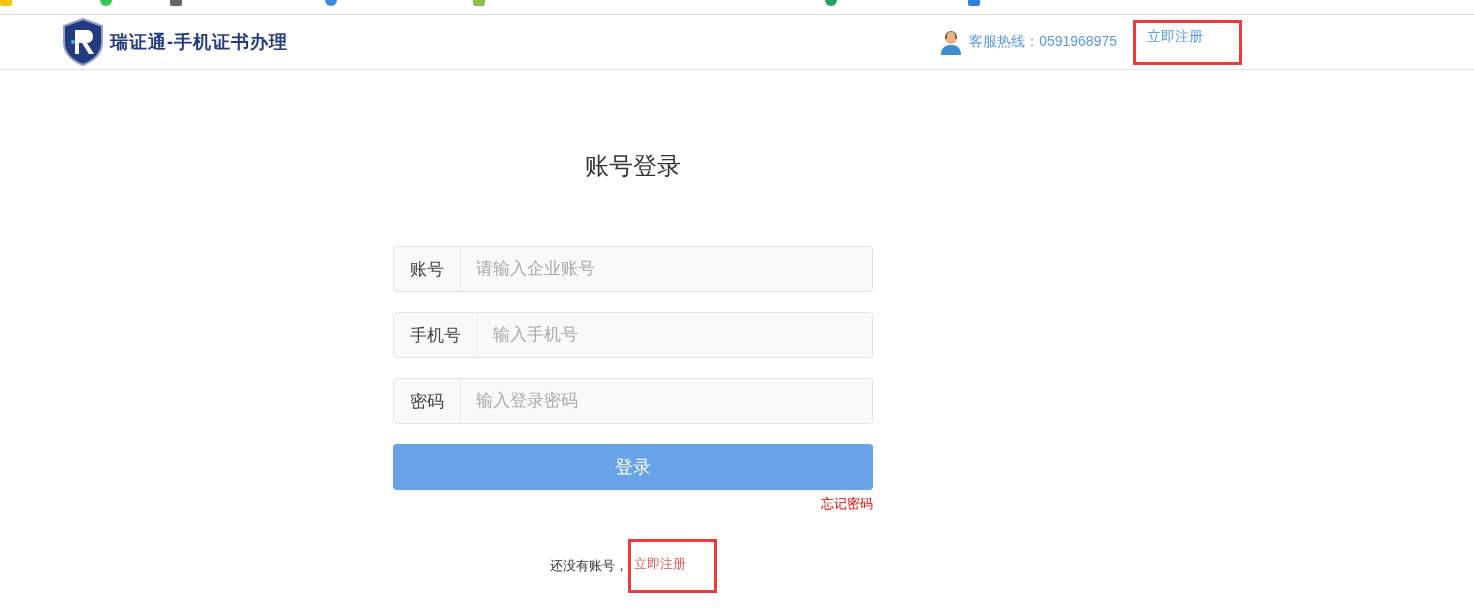 This screenshot has height=613, width=1474. What do you see at coordinates (83, 42) in the screenshot?
I see `shield-logo-icon` at bounding box center [83, 42].